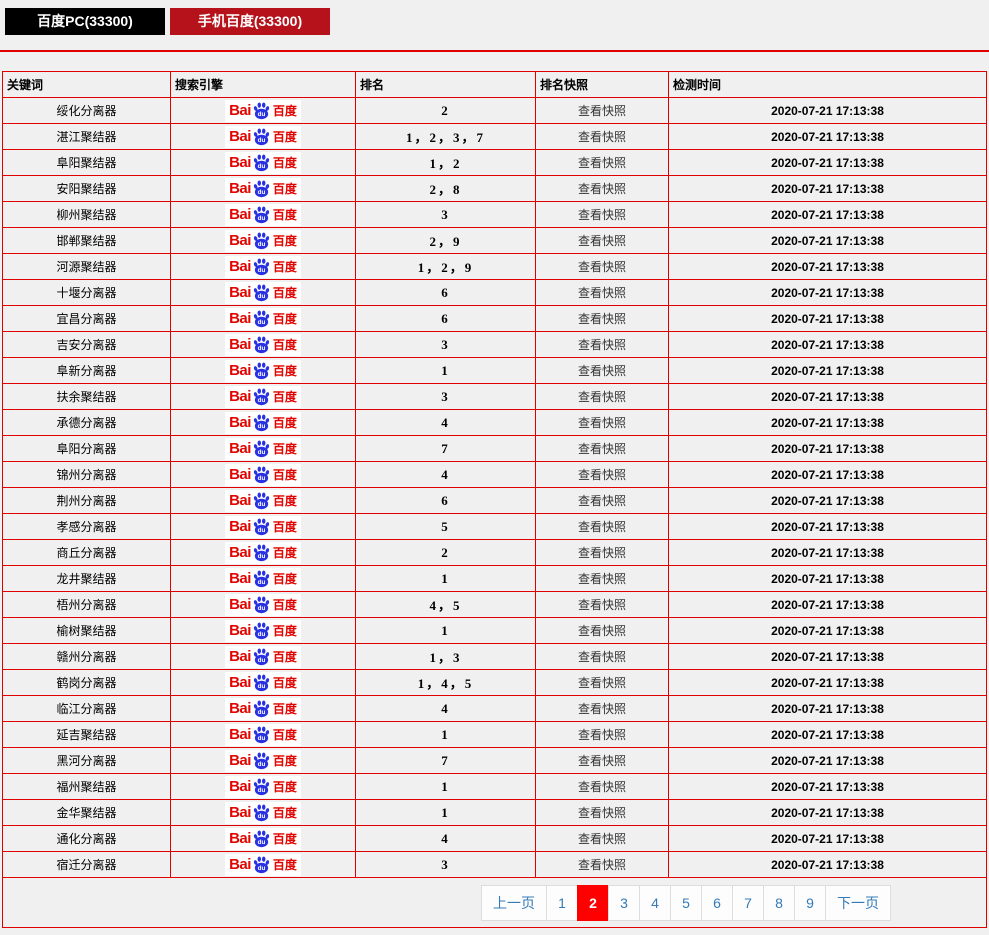  What do you see at coordinates (748, 902) in the screenshot?
I see `pagination-page-7: 7` at bounding box center [748, 902].